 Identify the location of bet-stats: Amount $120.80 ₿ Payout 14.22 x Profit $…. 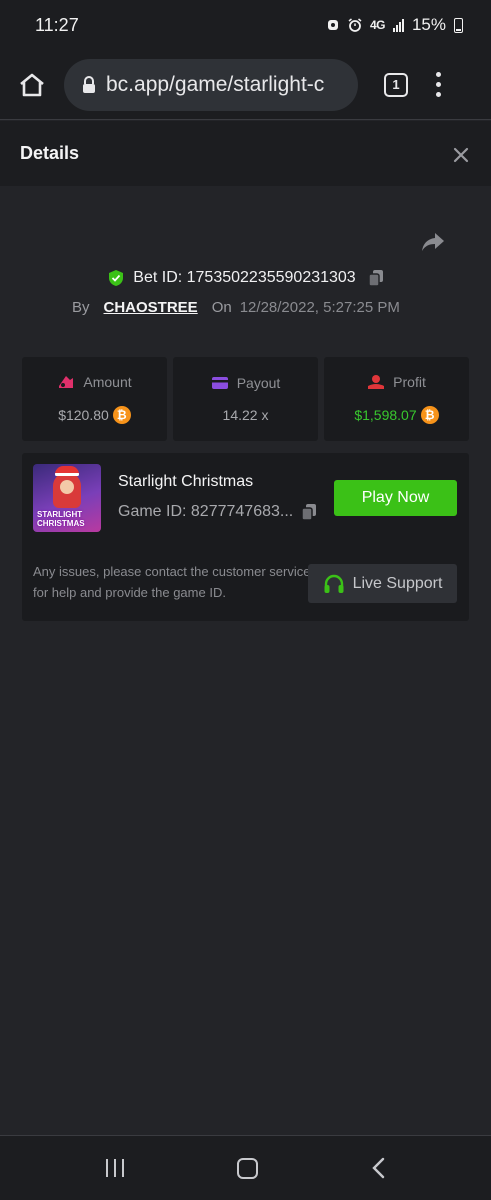
(245, 399).